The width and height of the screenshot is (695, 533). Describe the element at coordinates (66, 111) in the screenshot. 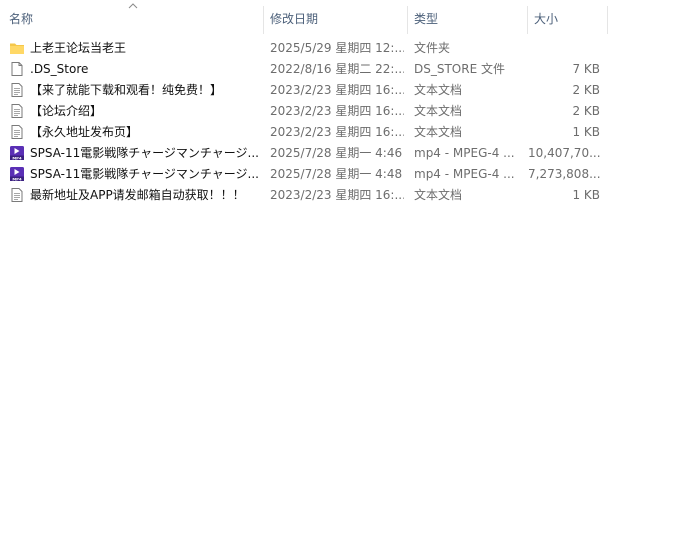

I see `file-name: 【论坛介绍】` at that location.